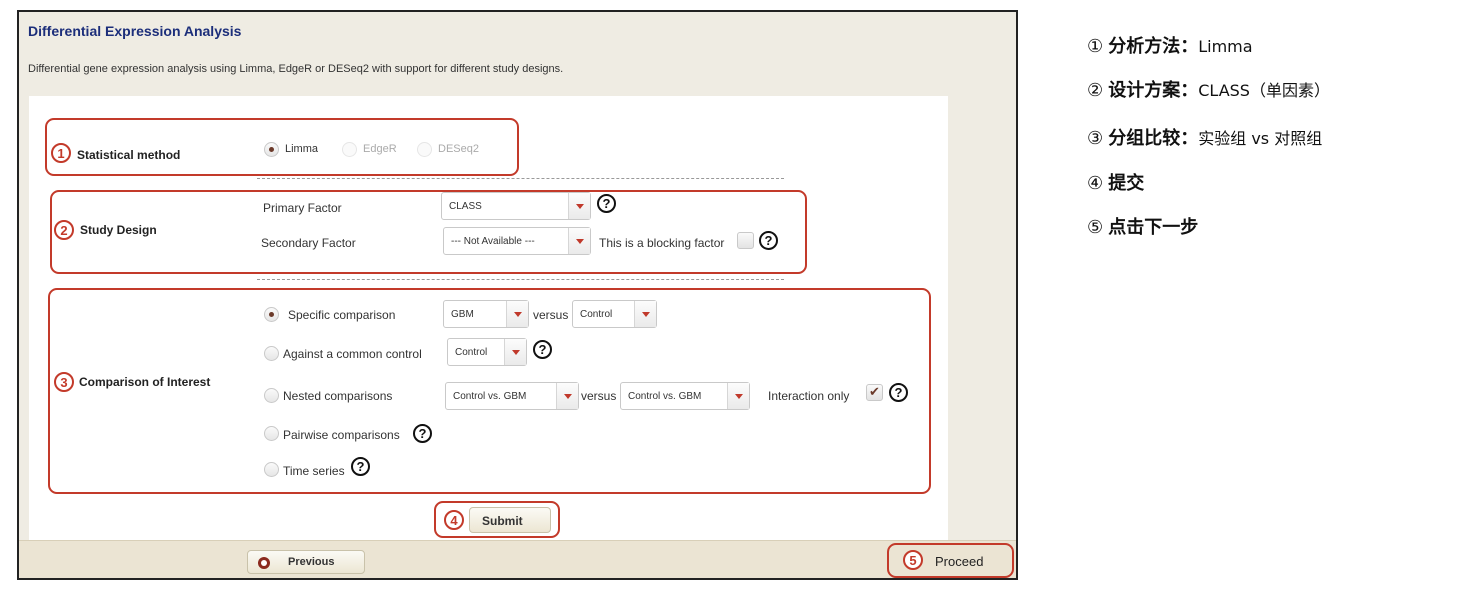  What do you see at coordinates (271, 395) in the screenshot?
I see `radio-nested-comparisons` at bounding box center [271, 395].